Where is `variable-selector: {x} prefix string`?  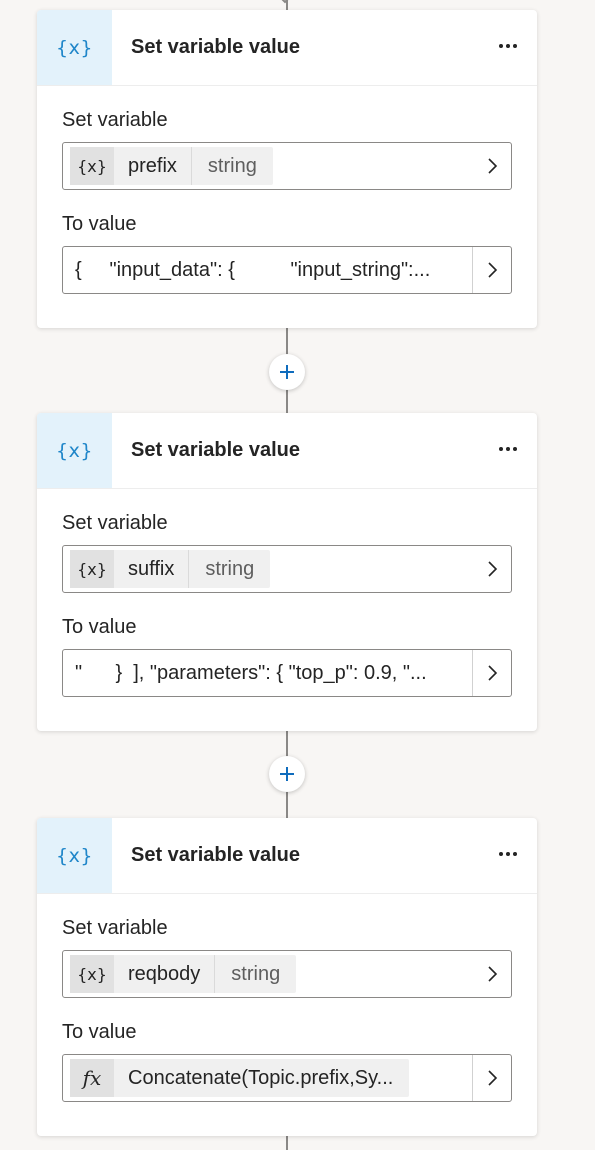 variable-selector: {x} prefix string is located at coordinates (287, 166).